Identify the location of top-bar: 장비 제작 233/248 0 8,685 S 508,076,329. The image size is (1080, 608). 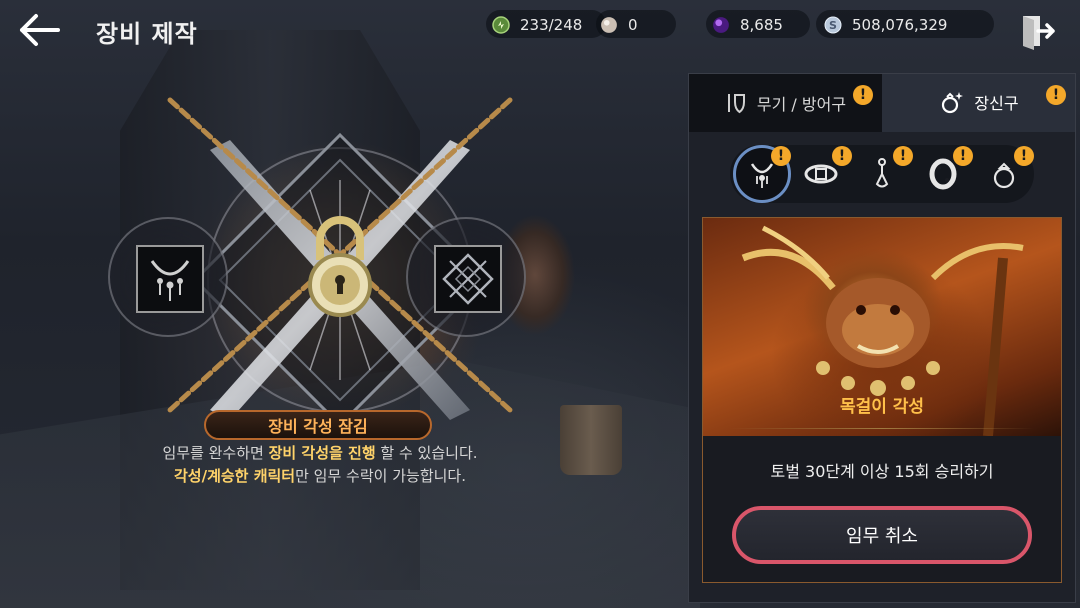
(540, 29).